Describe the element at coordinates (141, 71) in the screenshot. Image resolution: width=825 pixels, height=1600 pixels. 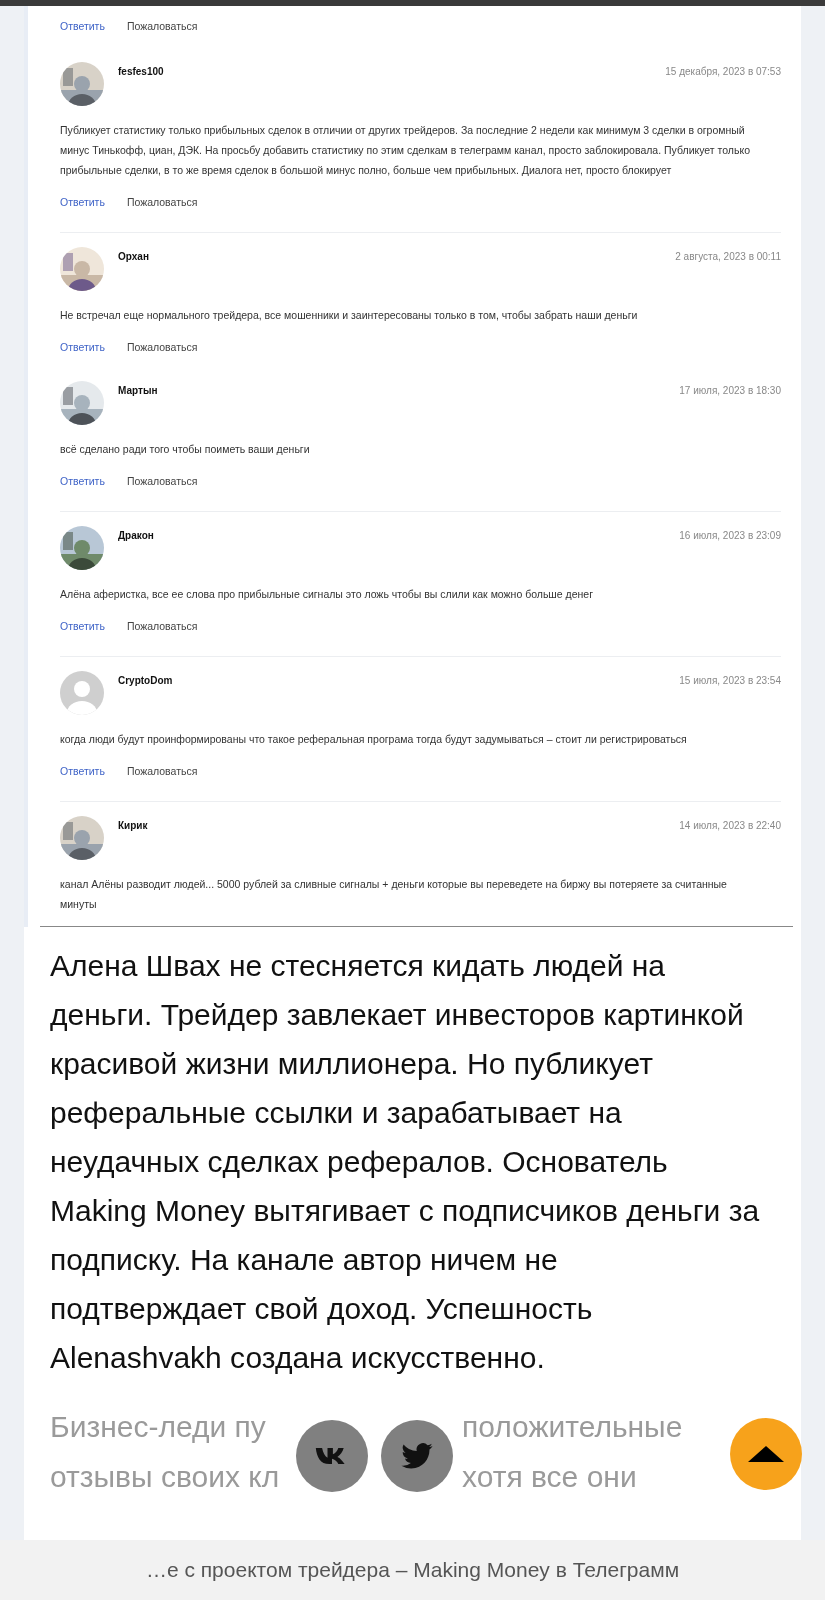
I see `comment-author: fesfes100` at that location.